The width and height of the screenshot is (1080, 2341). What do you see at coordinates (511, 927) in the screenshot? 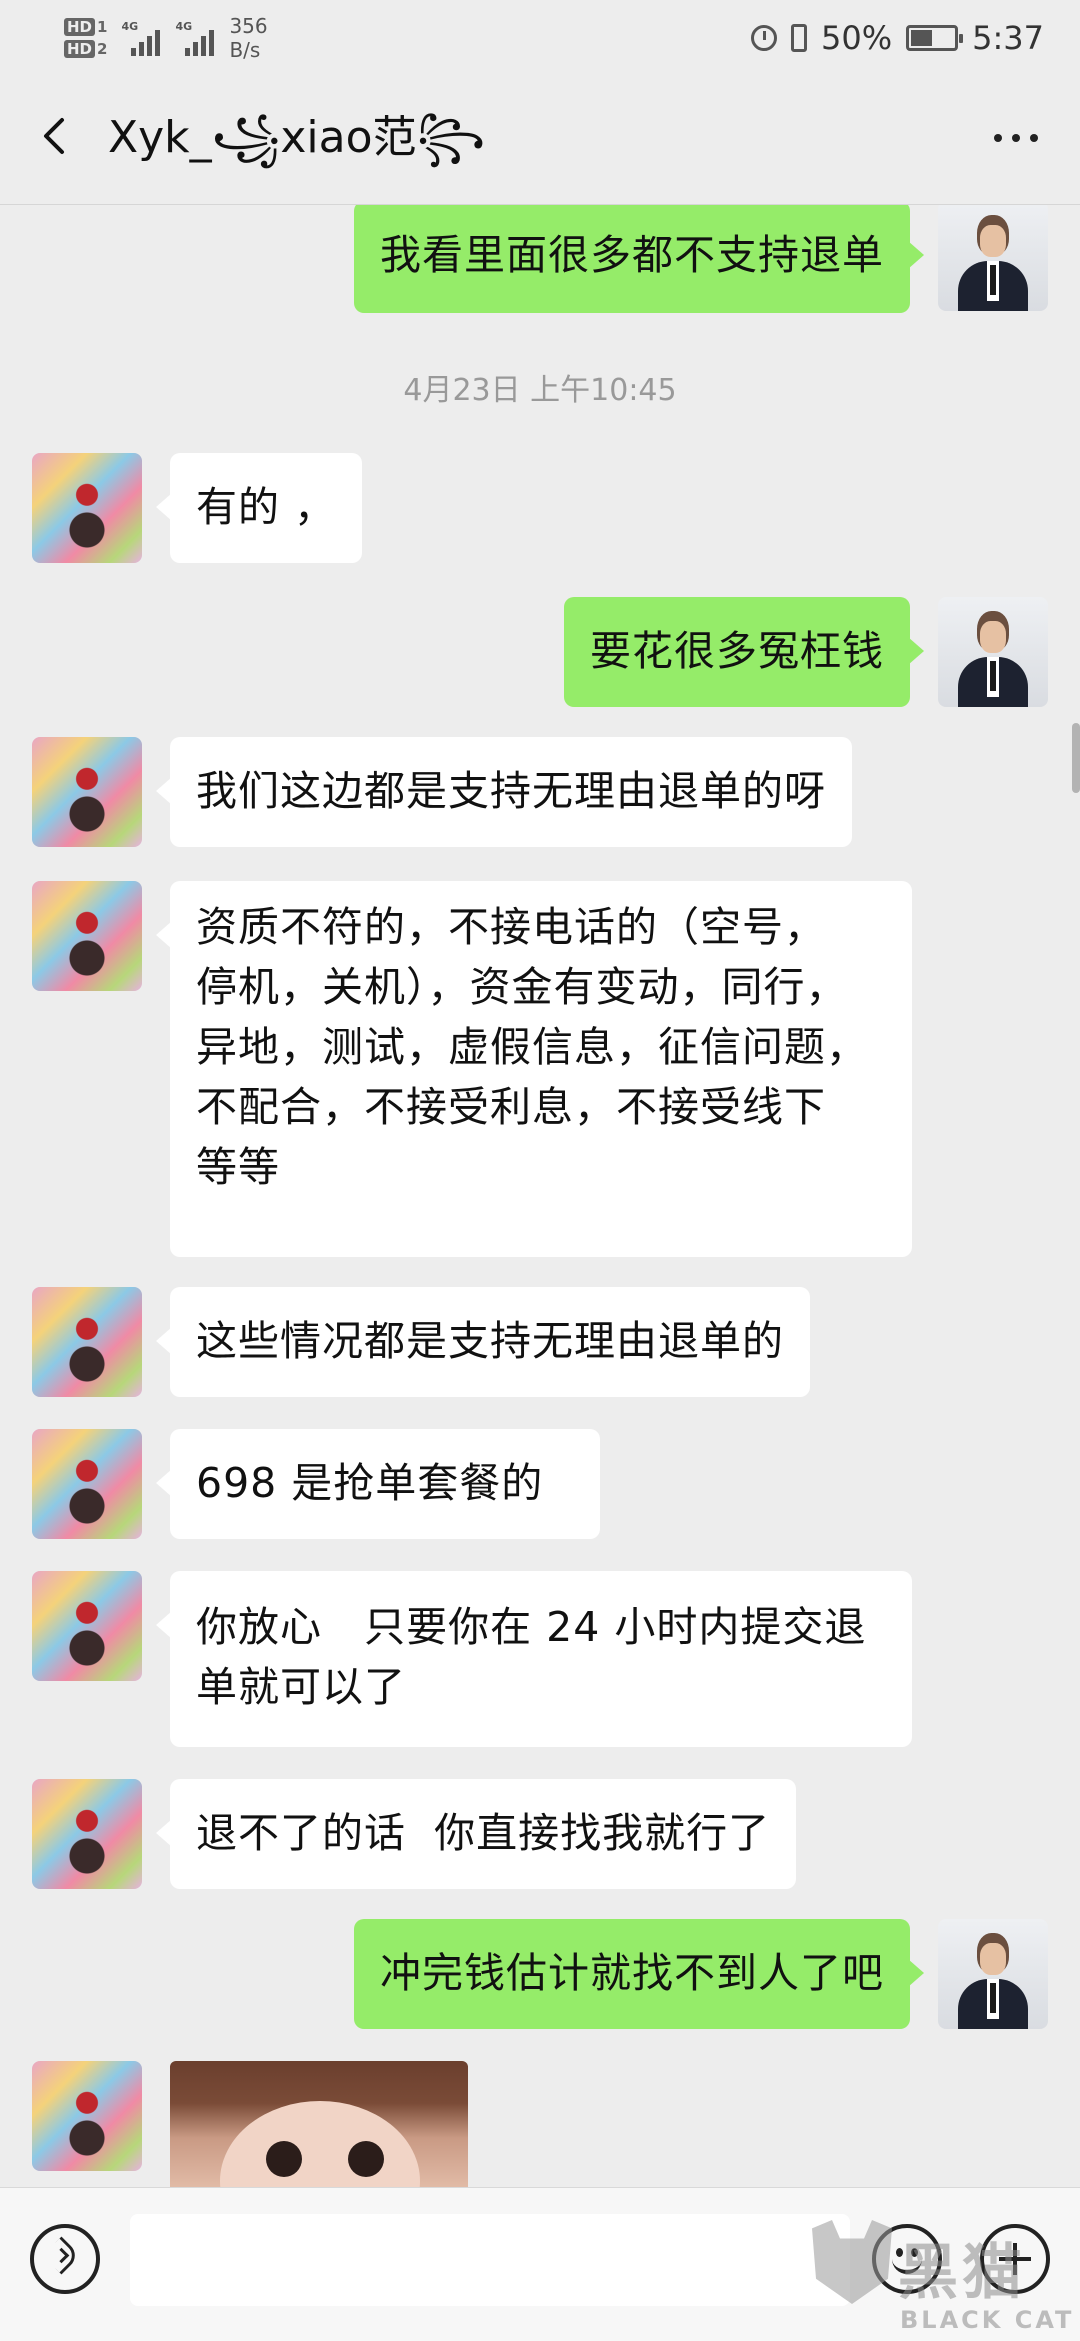
I see `message-line: 资质不符的，不接电话的（空号，` at bounding box center [511, 927].